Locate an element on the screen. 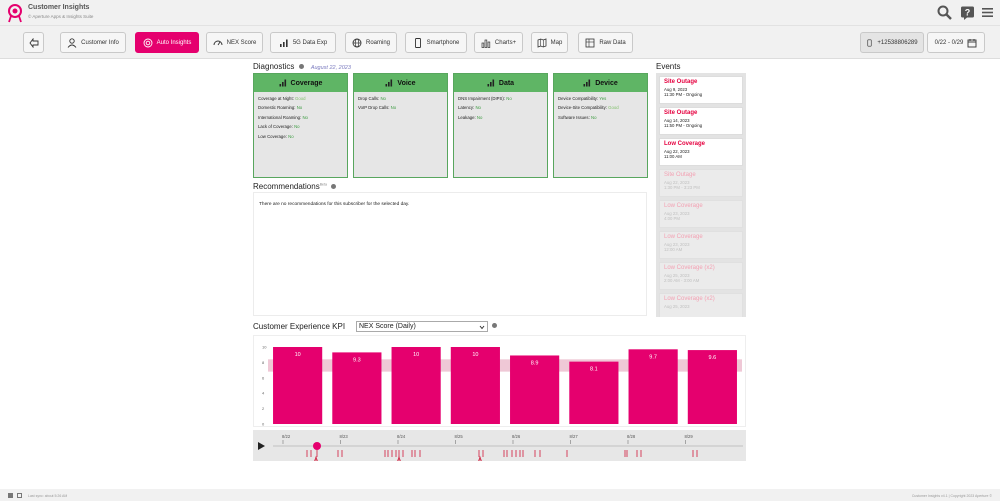  diagnostic-row: Device Compatibility: Yes is located at coordinates (582, 98).